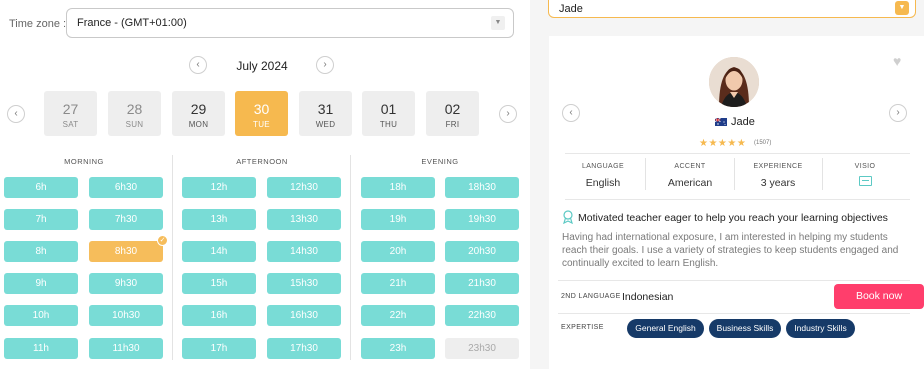 The width and height of the screenshot is (924, 369). I want to click on time-slot-16h30: 16h30, so click(304, 315).